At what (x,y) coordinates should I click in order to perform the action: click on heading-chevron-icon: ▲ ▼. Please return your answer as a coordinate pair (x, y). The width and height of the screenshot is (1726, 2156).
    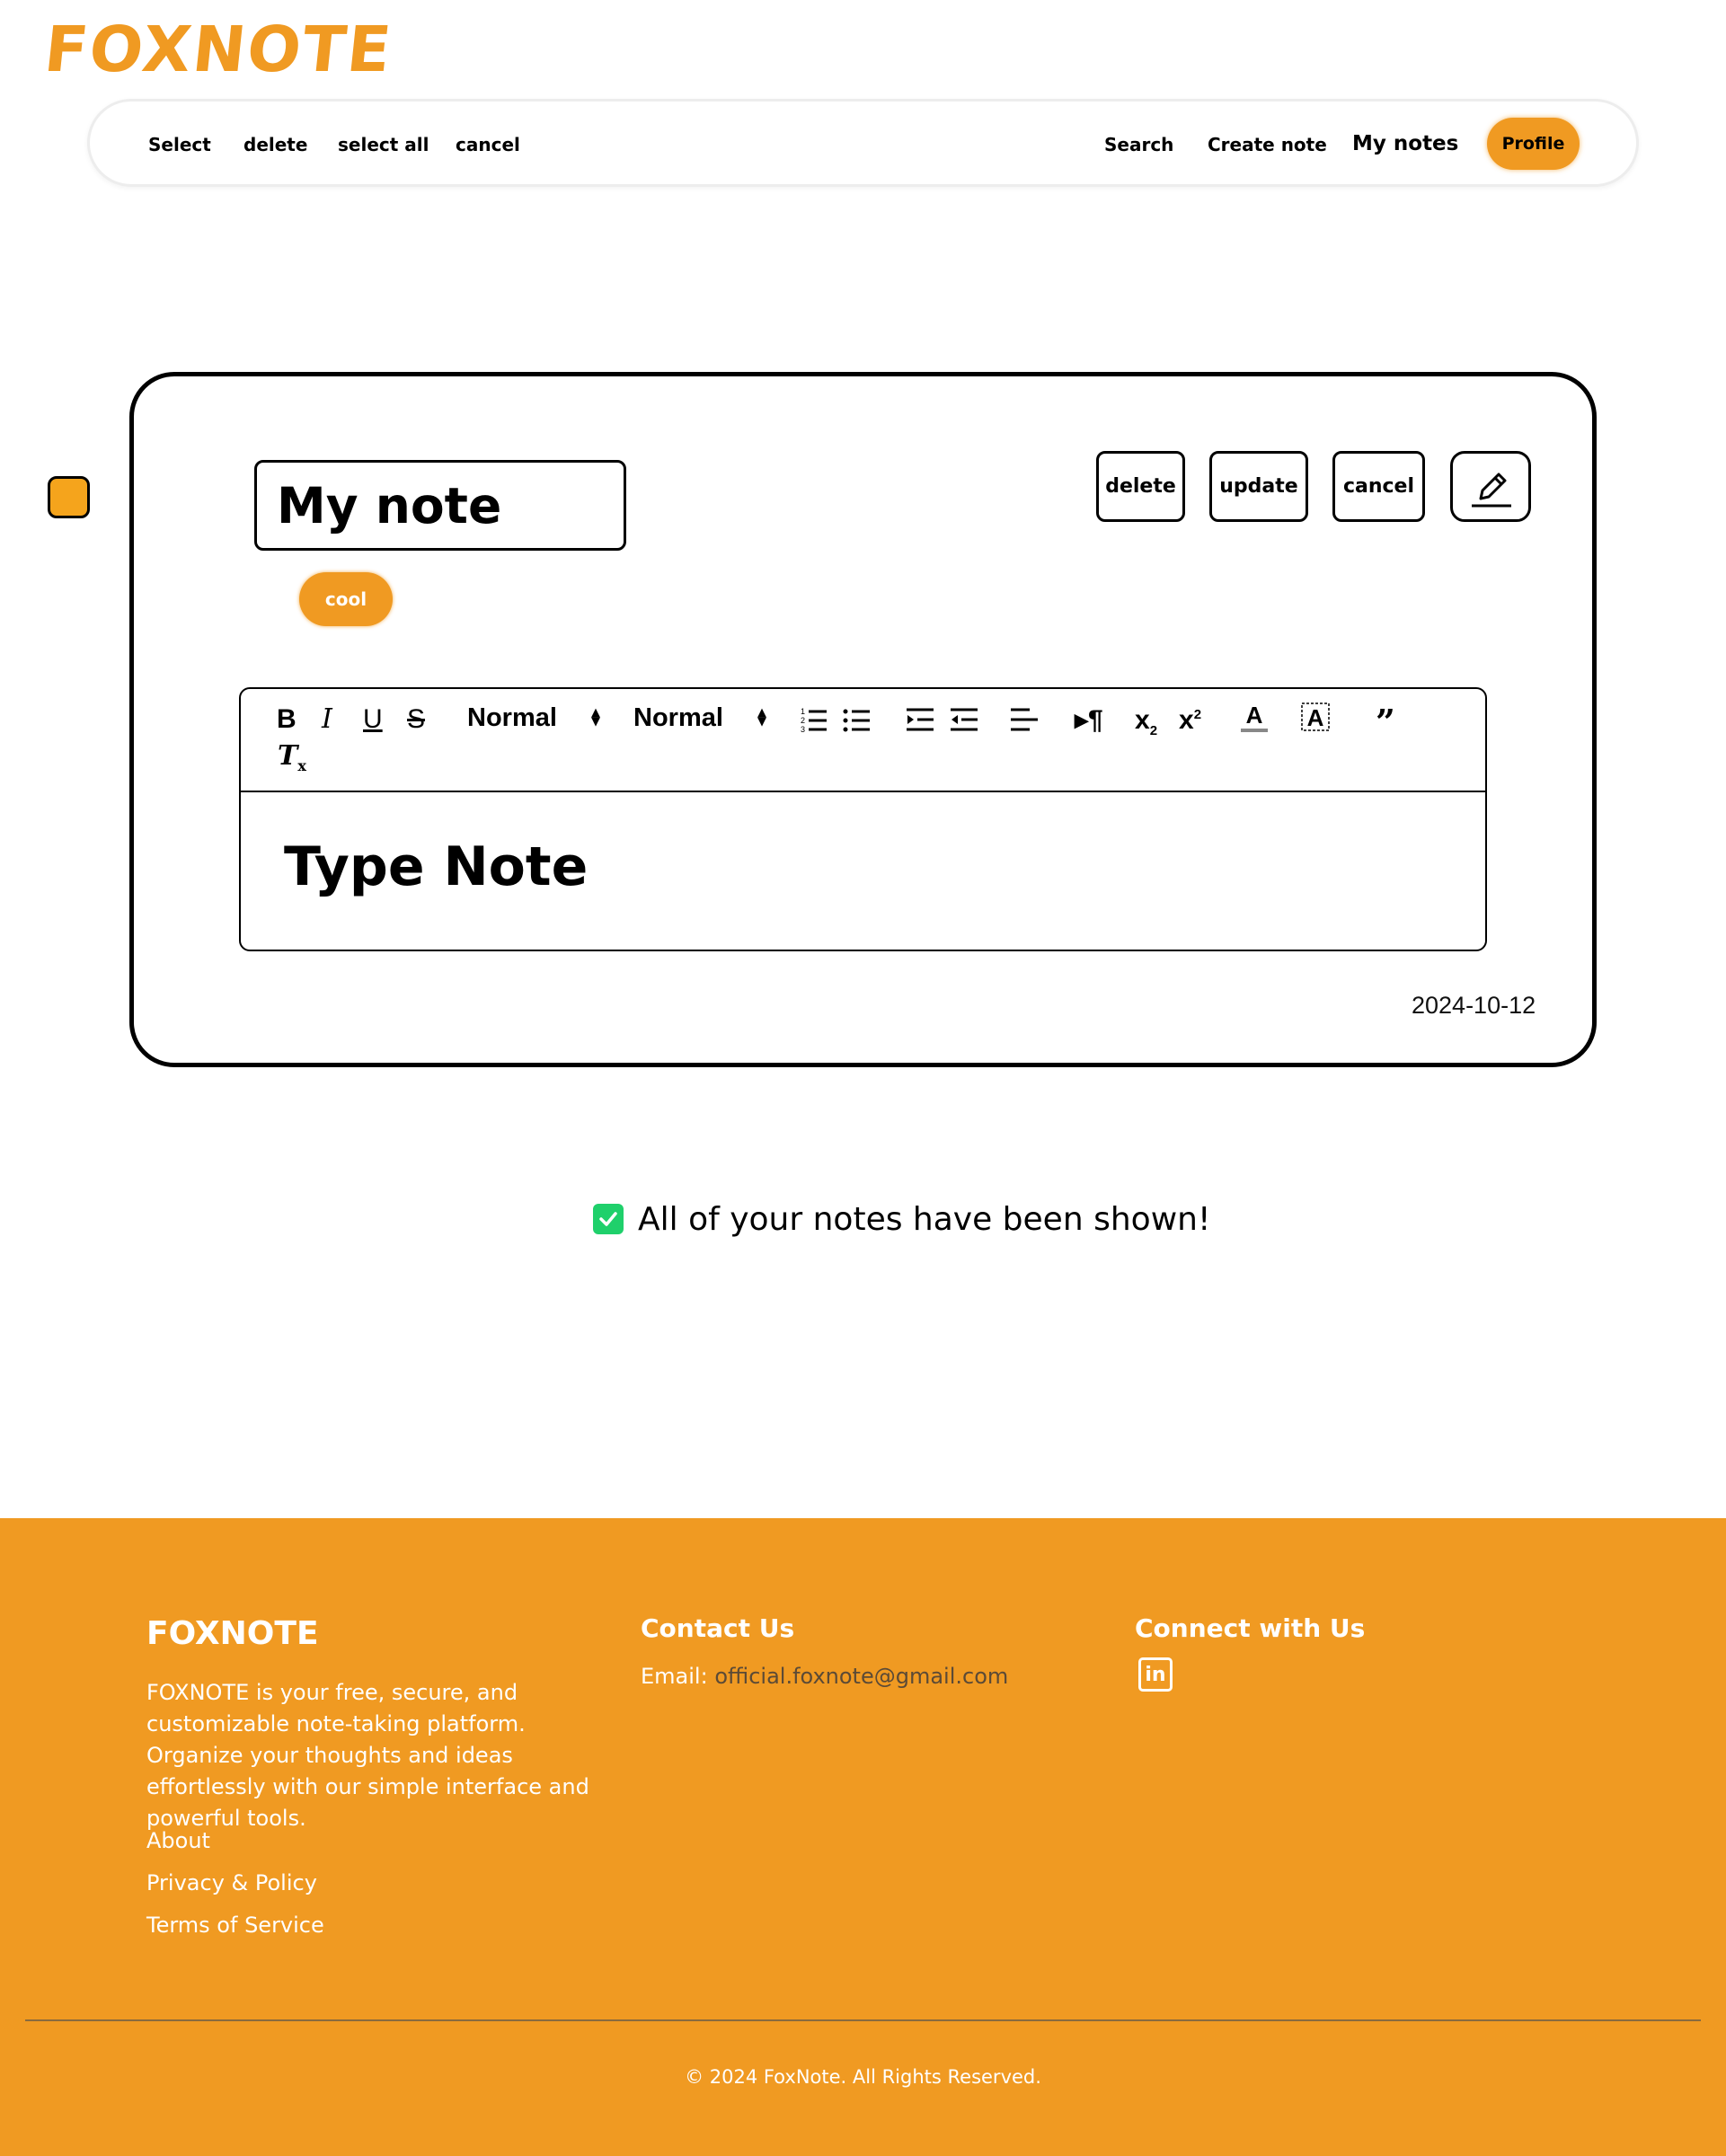
    Looking at the image, I should click on (761, 718).